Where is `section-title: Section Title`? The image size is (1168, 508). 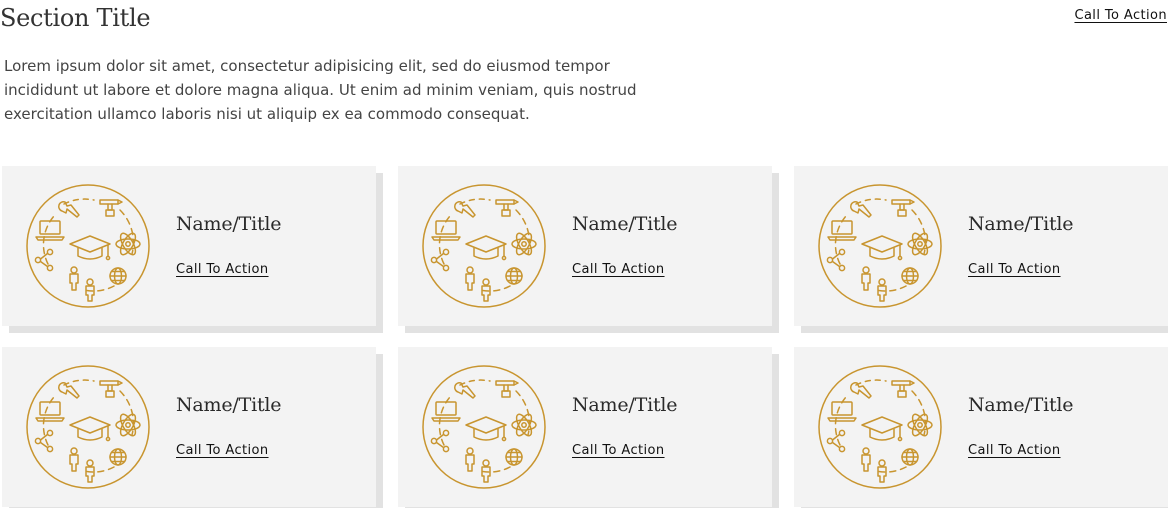
section-title: Section Title is located at coordinates (75, 18).